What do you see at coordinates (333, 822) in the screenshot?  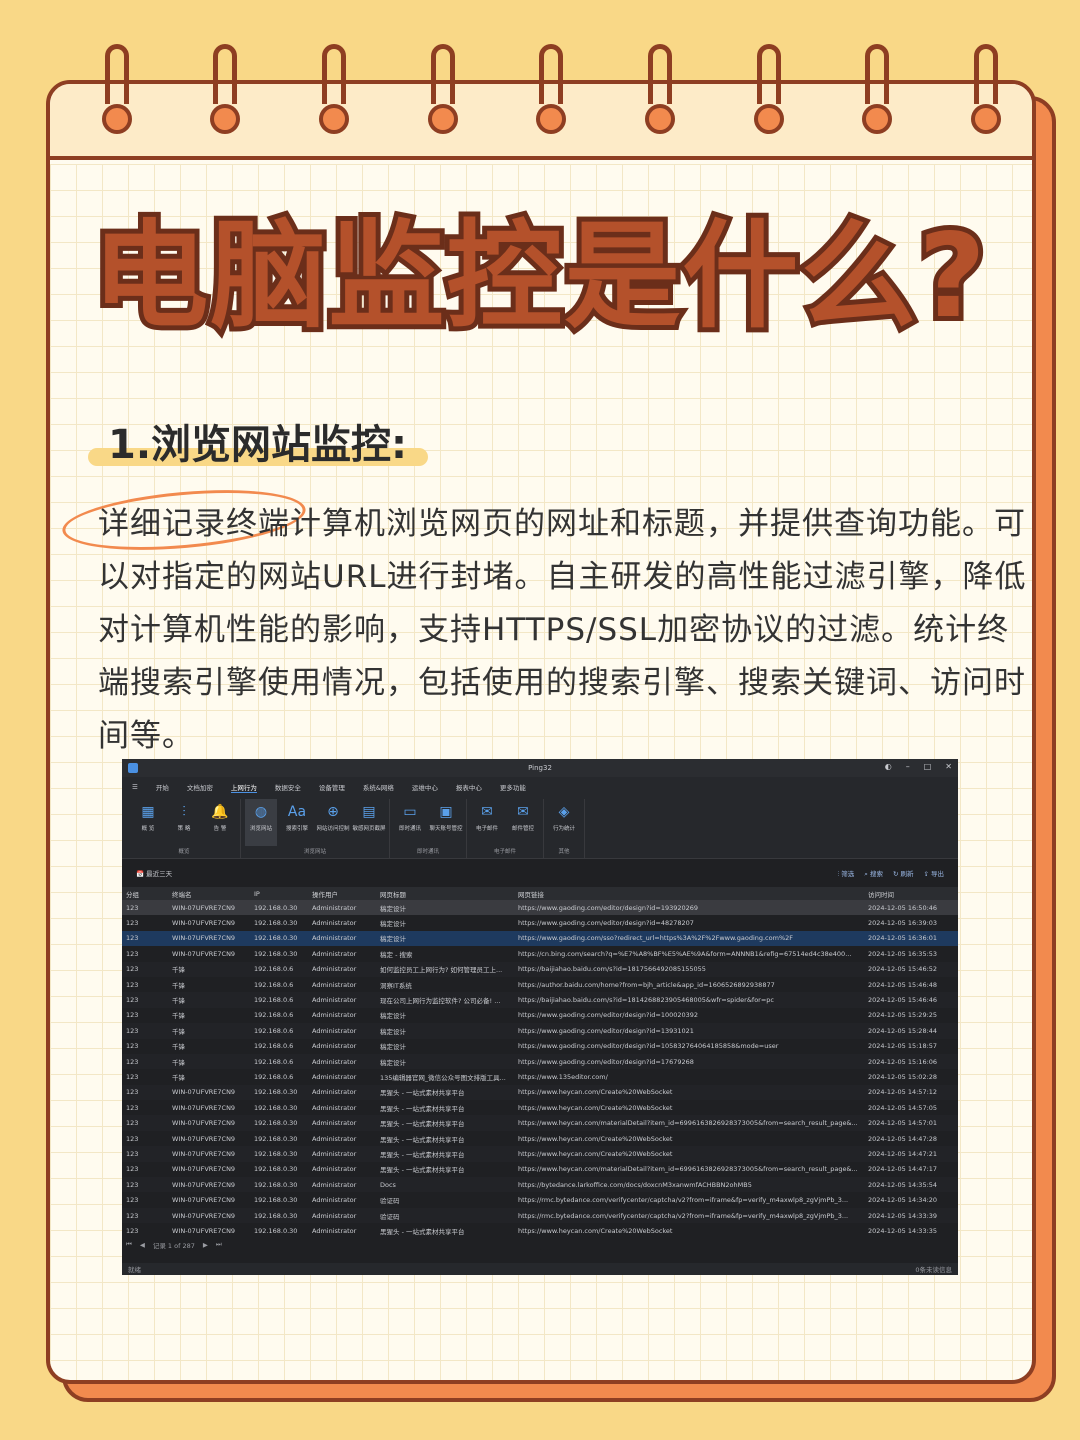 I see `ribbon-button: ⊕ 网站访问控制` at bounding box center [333, 822].